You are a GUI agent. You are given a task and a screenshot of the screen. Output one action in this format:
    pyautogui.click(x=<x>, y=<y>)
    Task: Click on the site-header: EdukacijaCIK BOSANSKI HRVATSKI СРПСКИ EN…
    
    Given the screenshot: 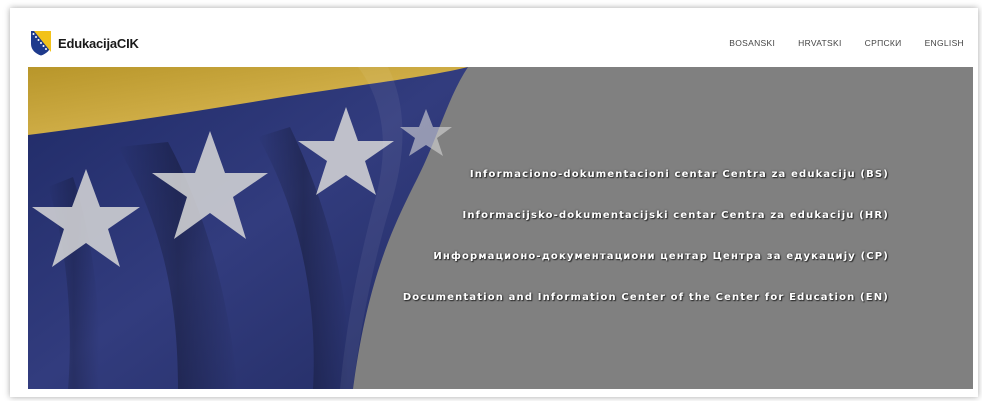 What is the action you would take?
    pyautogui.click(x=494, y=38)
    